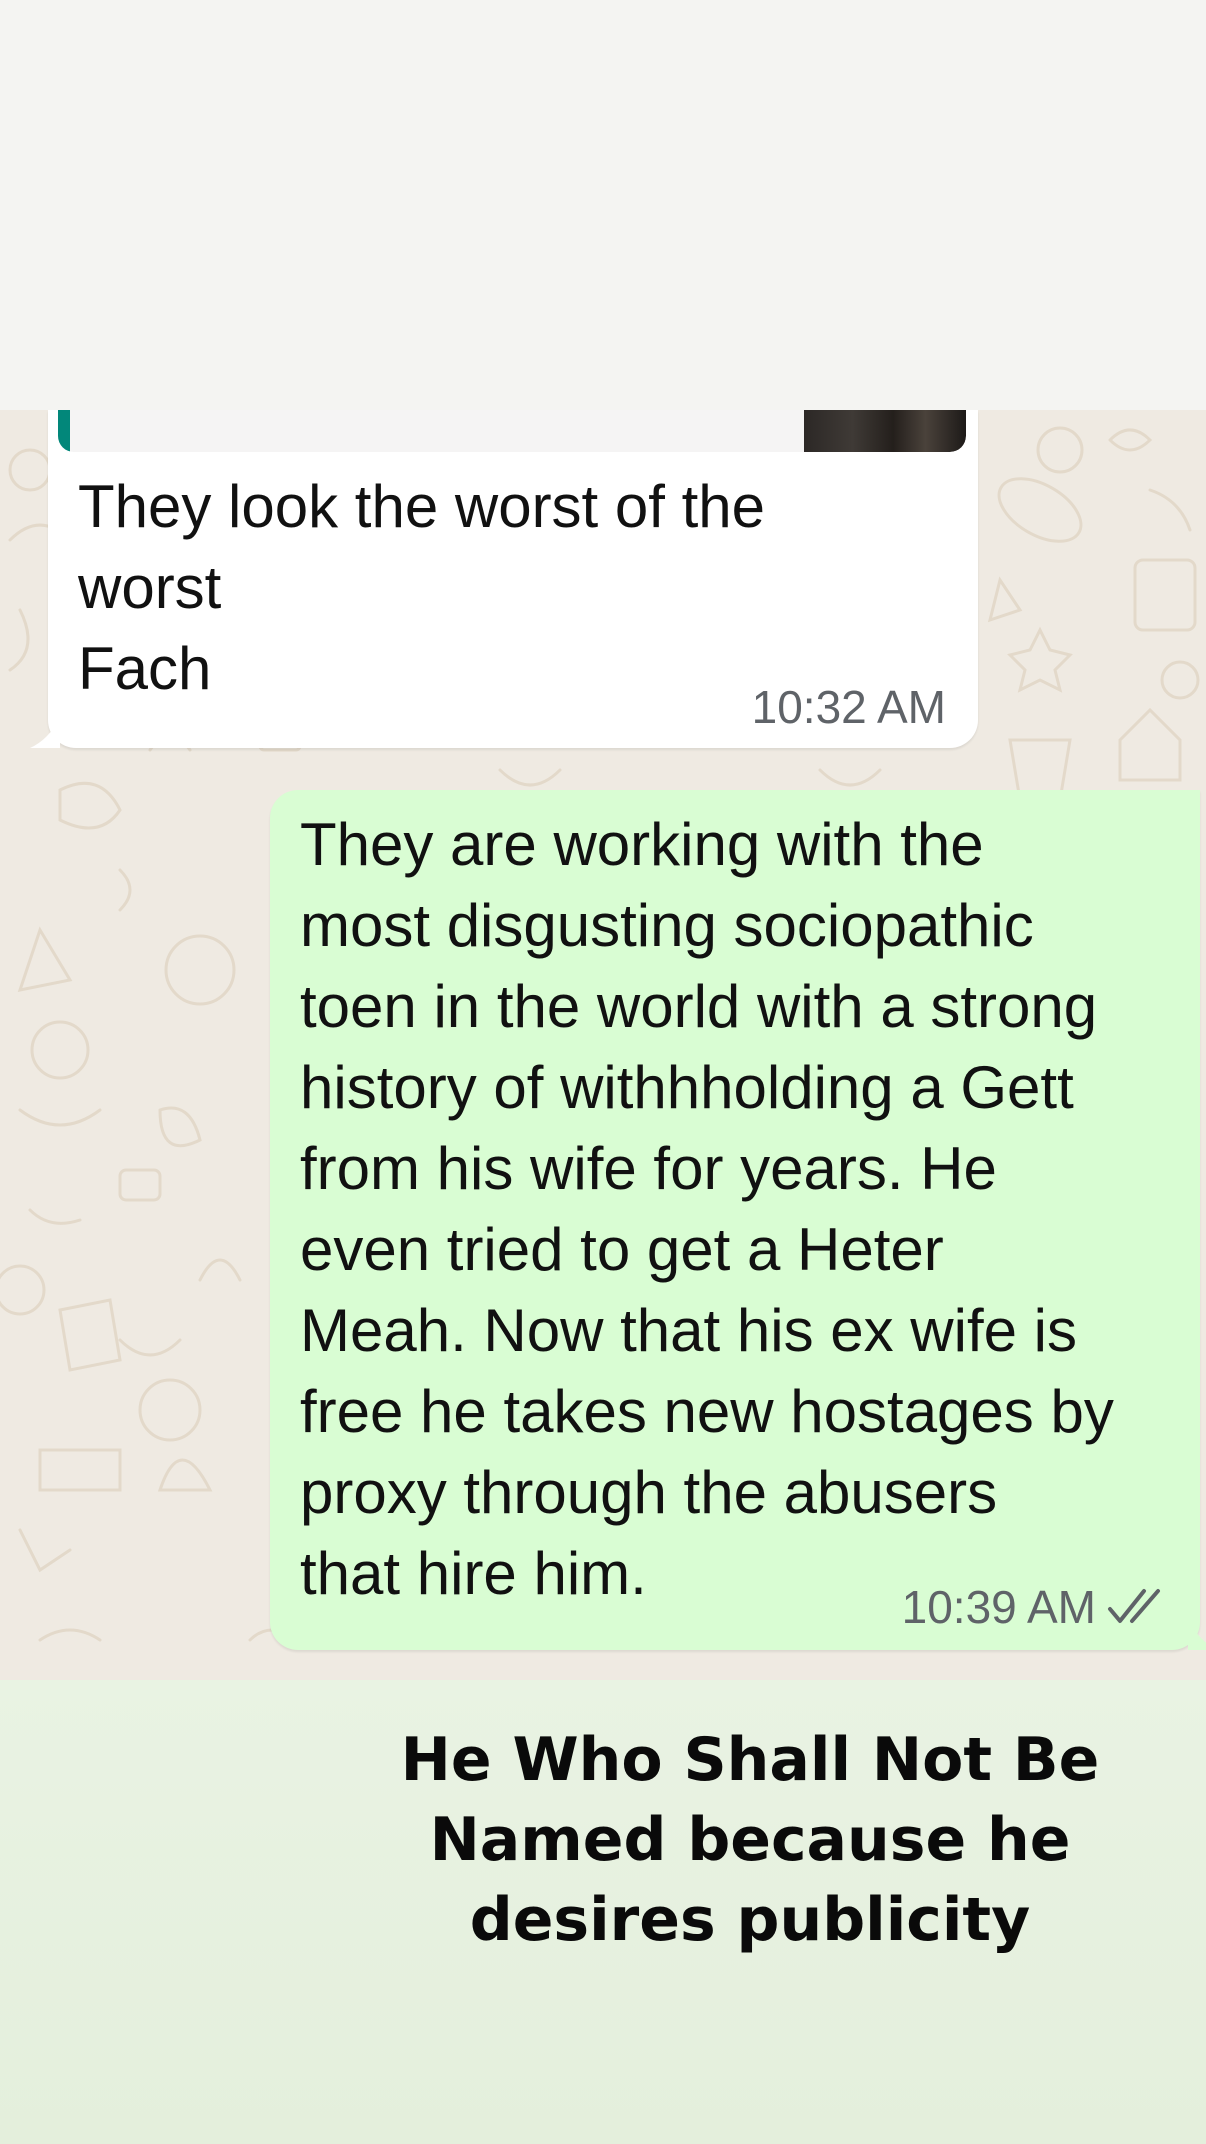 The image size is (1206, 2144). What do you see at coordinates (885, 431) in the screenshot?
I see `quoted-image-thumbnail` at bounding box center [885, 431].